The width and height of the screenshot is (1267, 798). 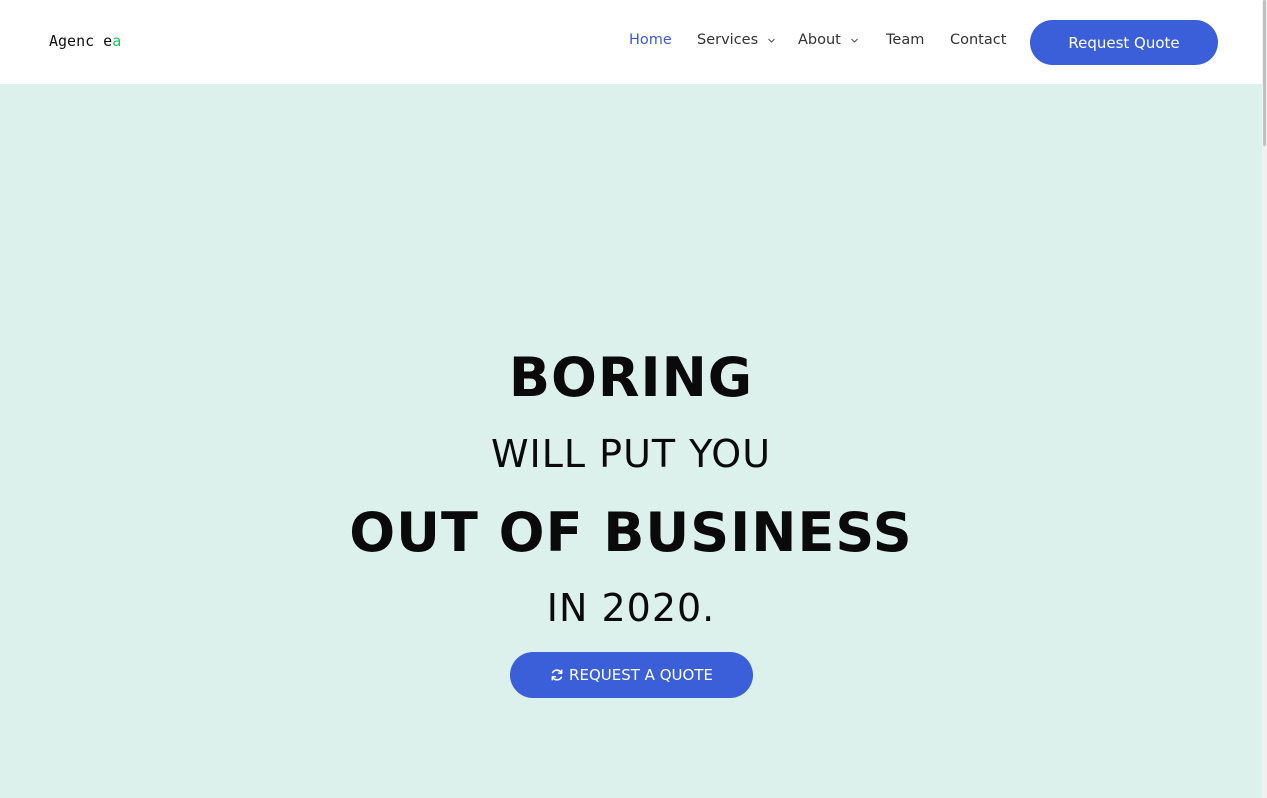 I want to click on nav-item-label: Home, so click(x=650, y=40).